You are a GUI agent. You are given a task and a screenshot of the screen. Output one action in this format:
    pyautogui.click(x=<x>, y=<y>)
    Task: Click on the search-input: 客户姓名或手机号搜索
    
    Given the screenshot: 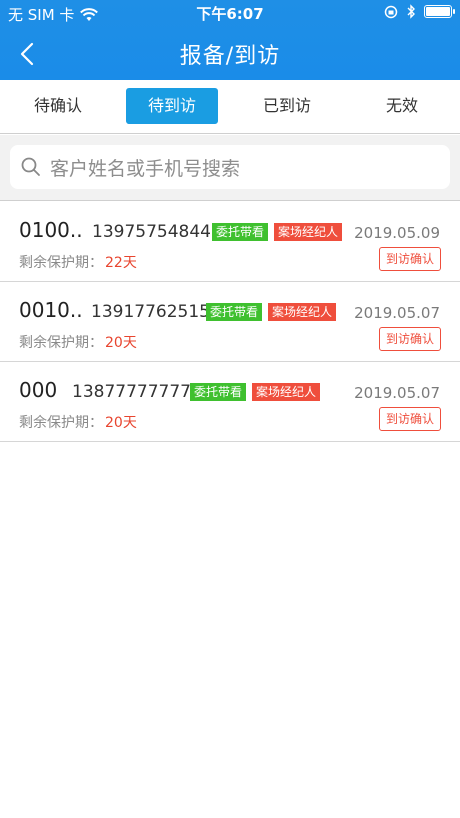 What is the action you would take?
    pyautogui.click(x=230, y=167)
    